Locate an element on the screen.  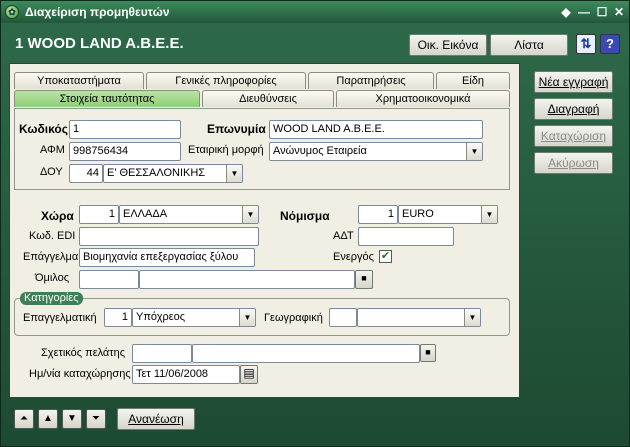
company-form-label: Εταιρική μορφή is located at coordinates (226, 150).